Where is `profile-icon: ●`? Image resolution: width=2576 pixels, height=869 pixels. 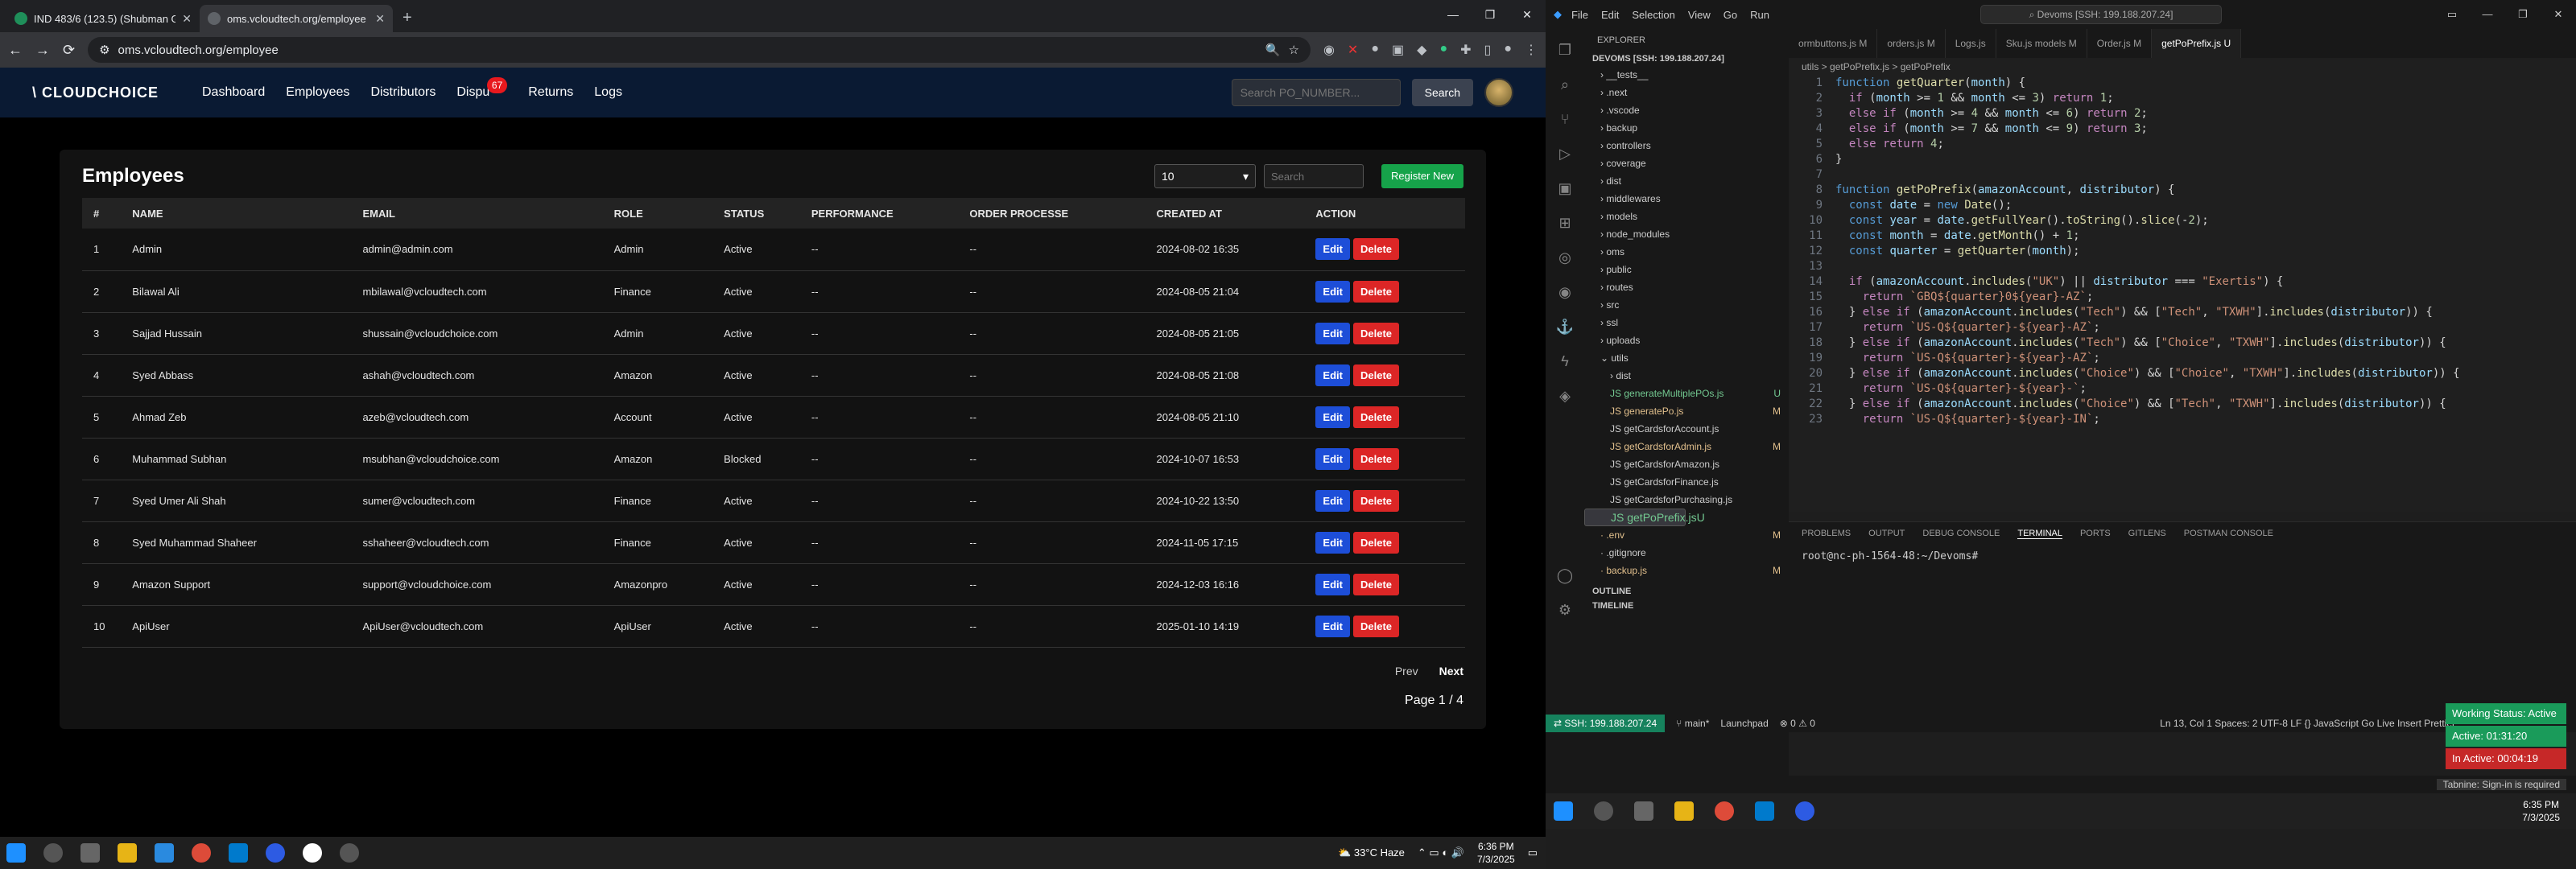
profile-icon: ● is located at coordinates (1508, 50).